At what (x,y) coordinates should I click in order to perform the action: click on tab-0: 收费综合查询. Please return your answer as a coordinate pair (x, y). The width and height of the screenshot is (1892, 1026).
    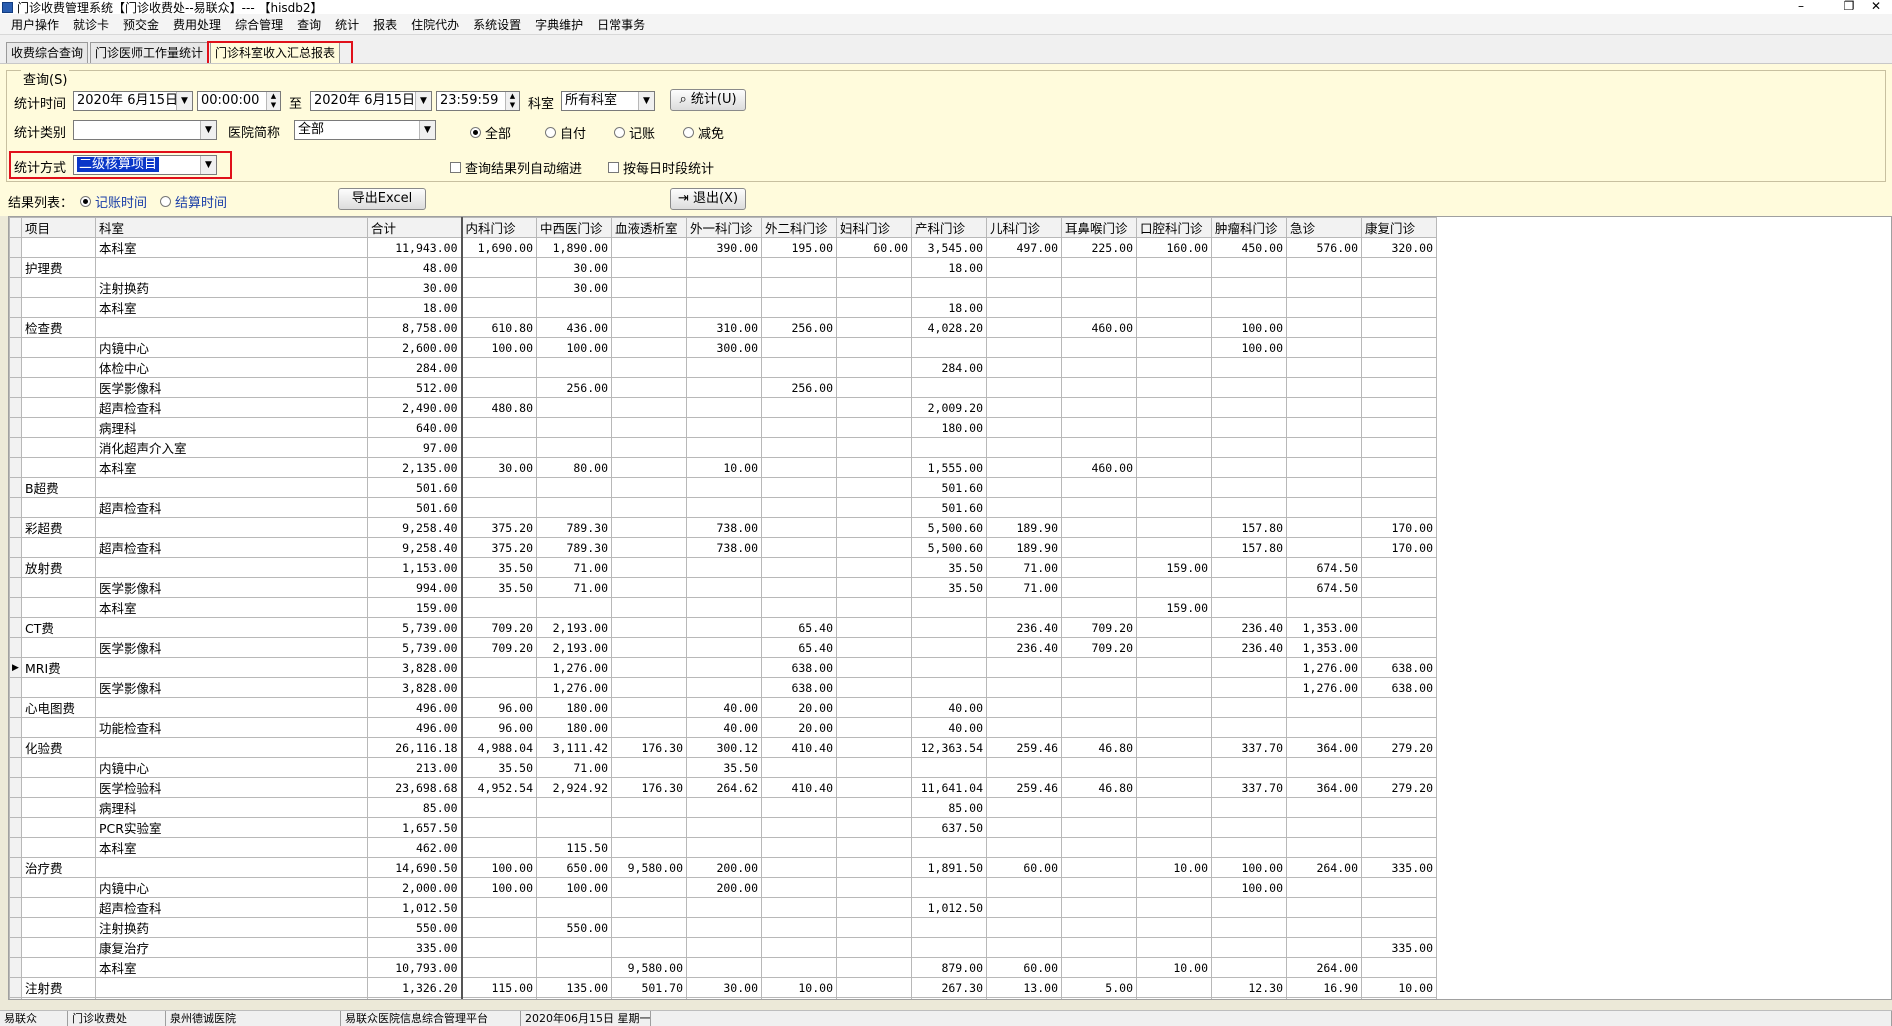
    Looking at the image, I should click on (47, 52).